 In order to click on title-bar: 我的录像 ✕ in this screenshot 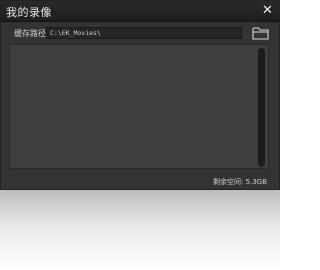, I will do `click(140, 11)`.